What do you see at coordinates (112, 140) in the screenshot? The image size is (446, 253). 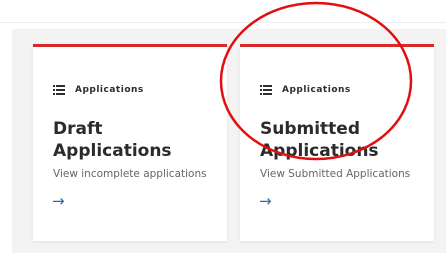 I see `card-title: Draft Applications` at bounding box center [112, 140].